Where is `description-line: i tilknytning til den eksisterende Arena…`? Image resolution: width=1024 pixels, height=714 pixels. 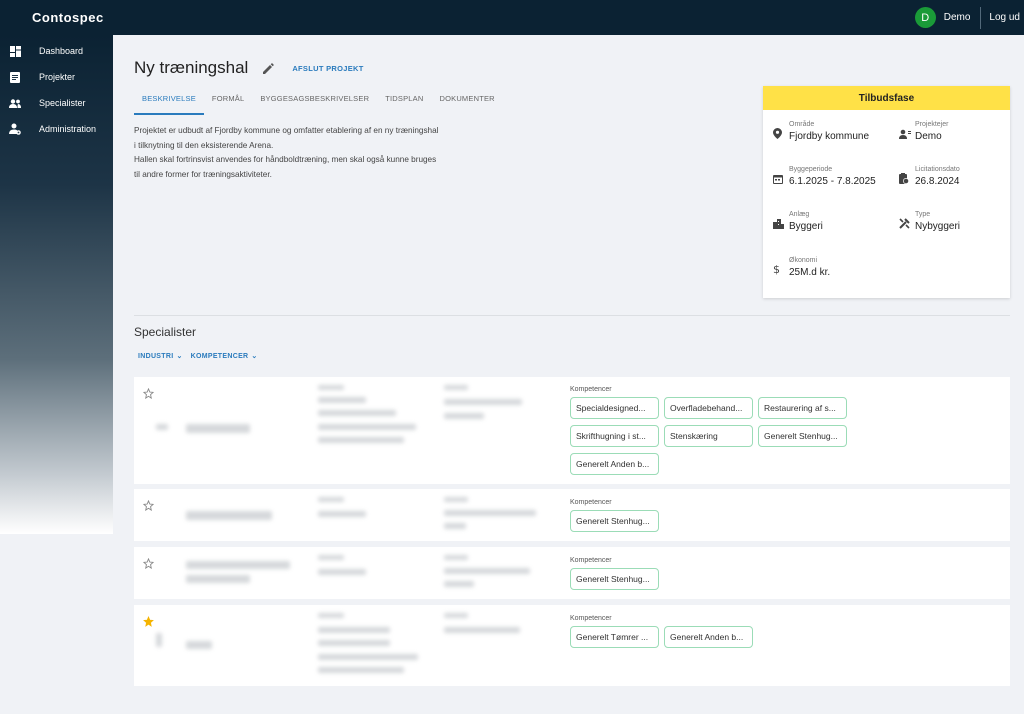
description-line: i tilknytning til den eksisterende Arena… is located at coordinates (204, 145).